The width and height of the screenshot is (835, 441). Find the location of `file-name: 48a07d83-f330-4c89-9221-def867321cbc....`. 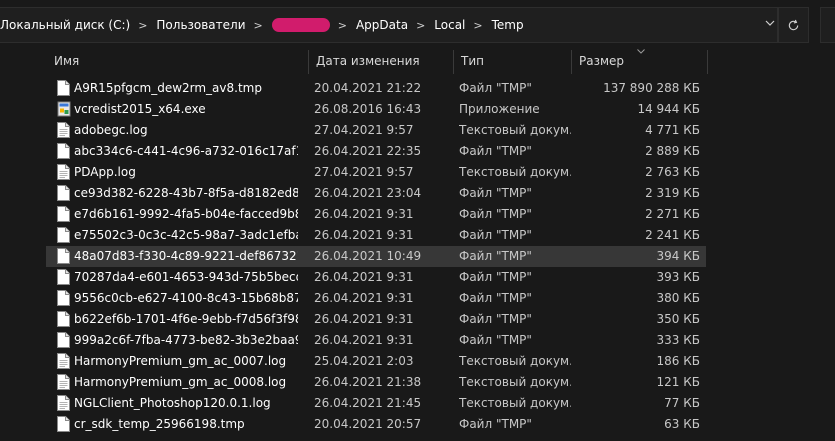

file-name: 48a07d83-f330-4c89-9221-def867321cbc.... is located at coordinates (186, 256).